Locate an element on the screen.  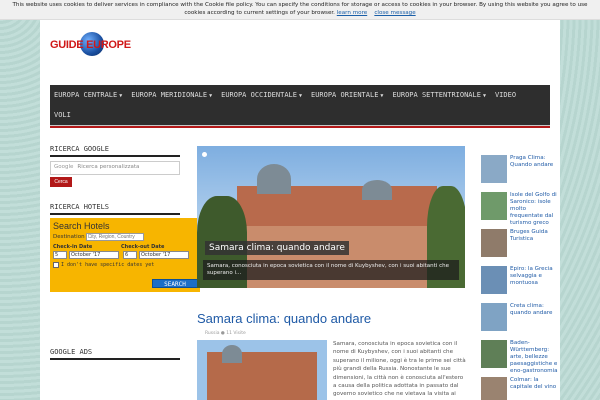
recent-post-title: Epiro: la Grecia selvaggia e montuosa is located at coordinates (531, 276).